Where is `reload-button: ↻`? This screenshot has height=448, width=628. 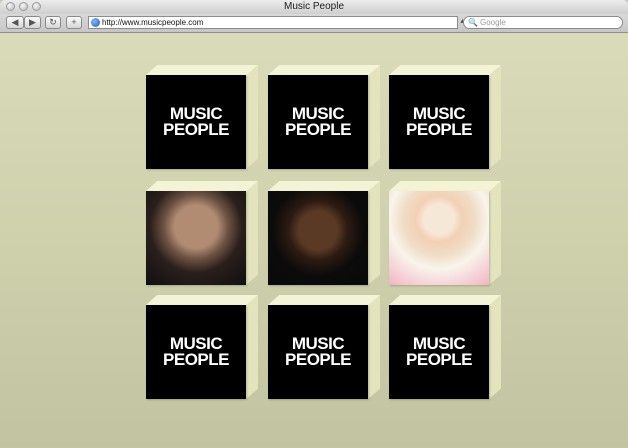 reload-button: ↻ is located at coordinates (53, 22).